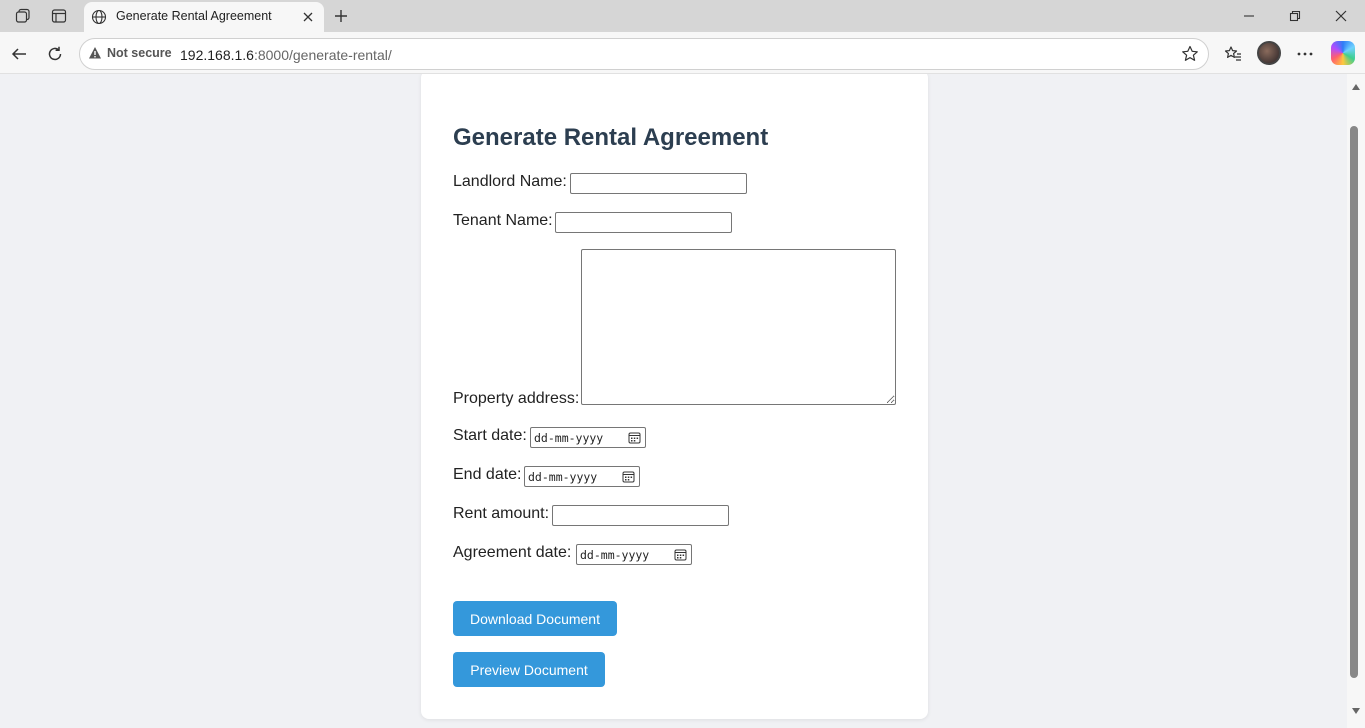  What do you see at coordinates (1343, 53) in the screenshot?
I see `copilot-icon` at bounding box center [1343, 53].